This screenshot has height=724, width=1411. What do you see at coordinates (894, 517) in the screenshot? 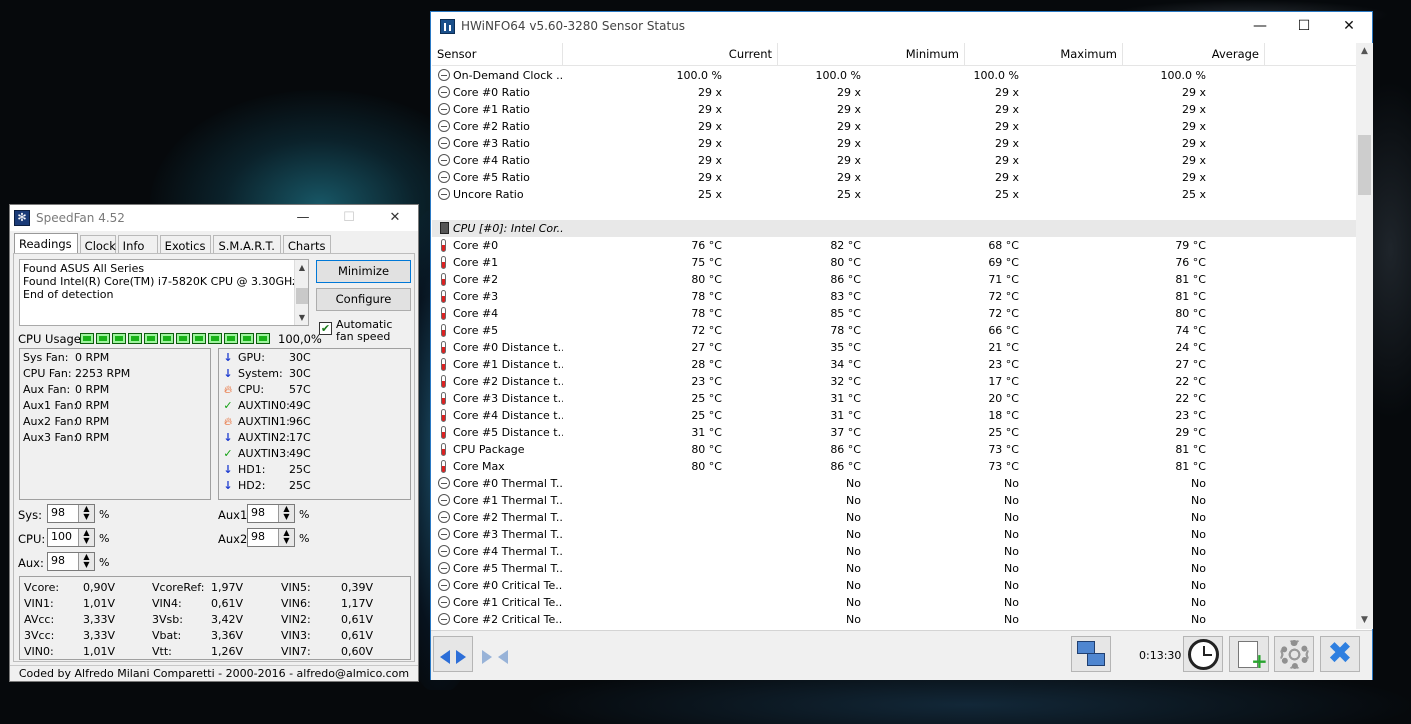
I see `table-row: Core #2 Thermal T... No No No` at bounding box center [894, 517].